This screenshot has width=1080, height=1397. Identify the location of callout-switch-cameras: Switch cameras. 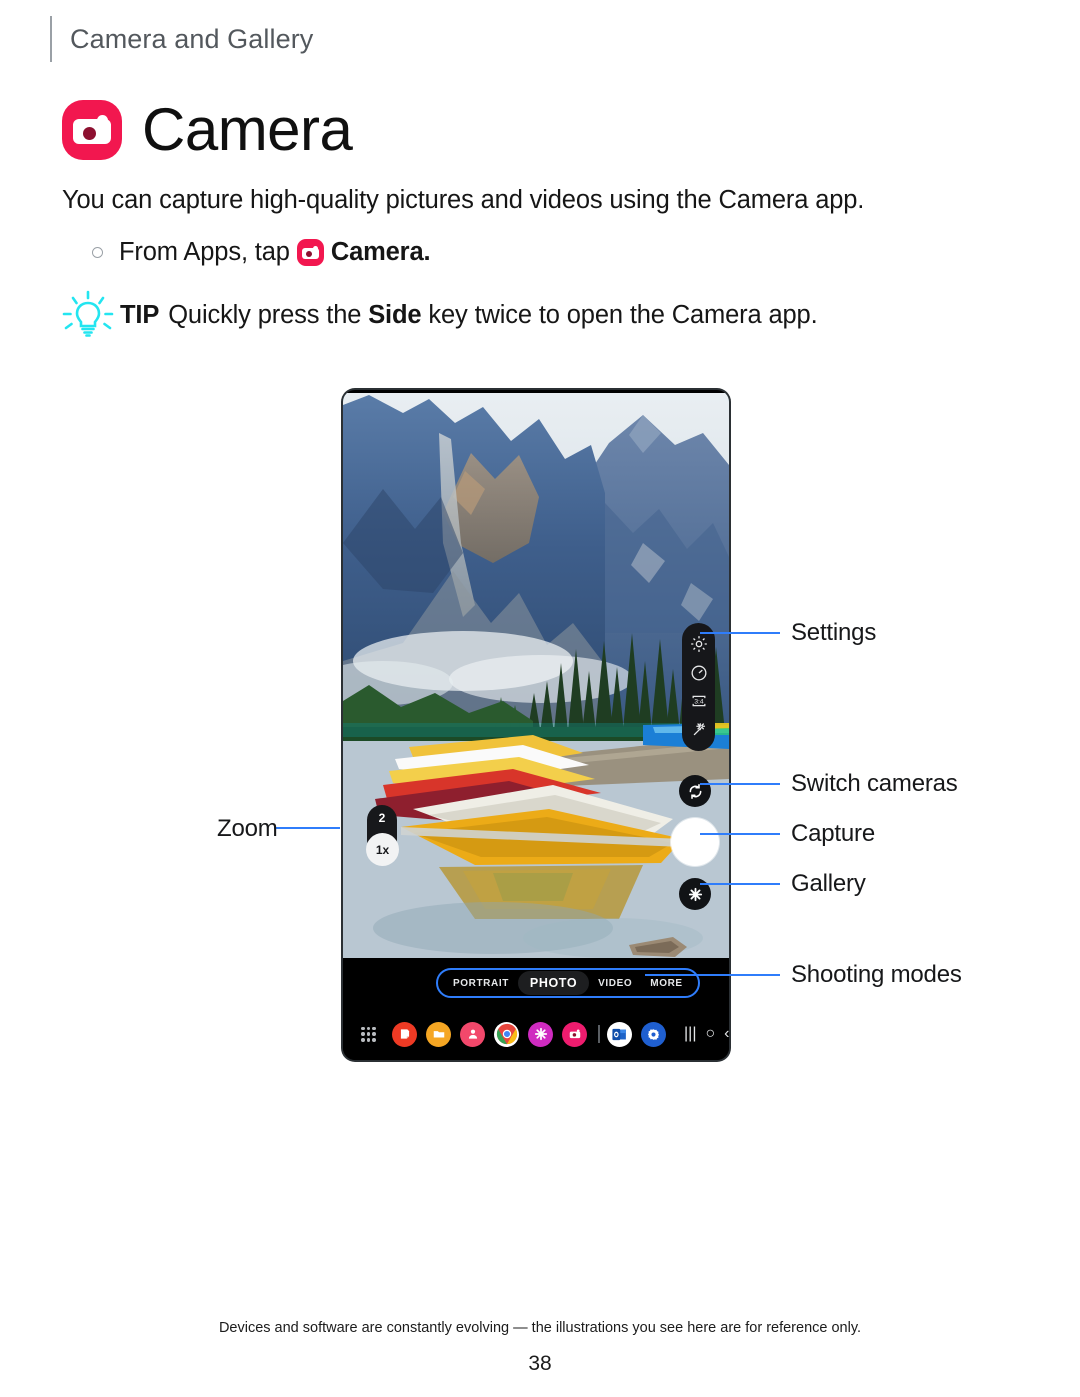
(874, 783).